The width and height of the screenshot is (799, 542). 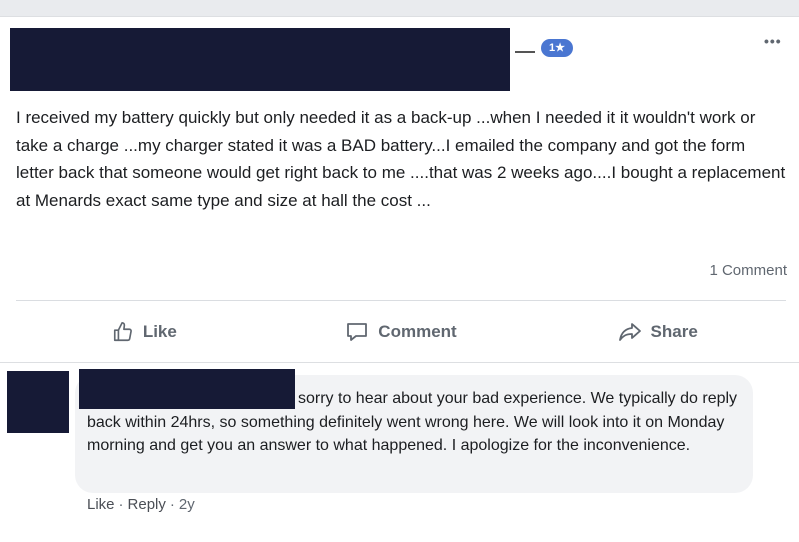 I want to click on comment-button: Comment, so click(x=401, y=332).